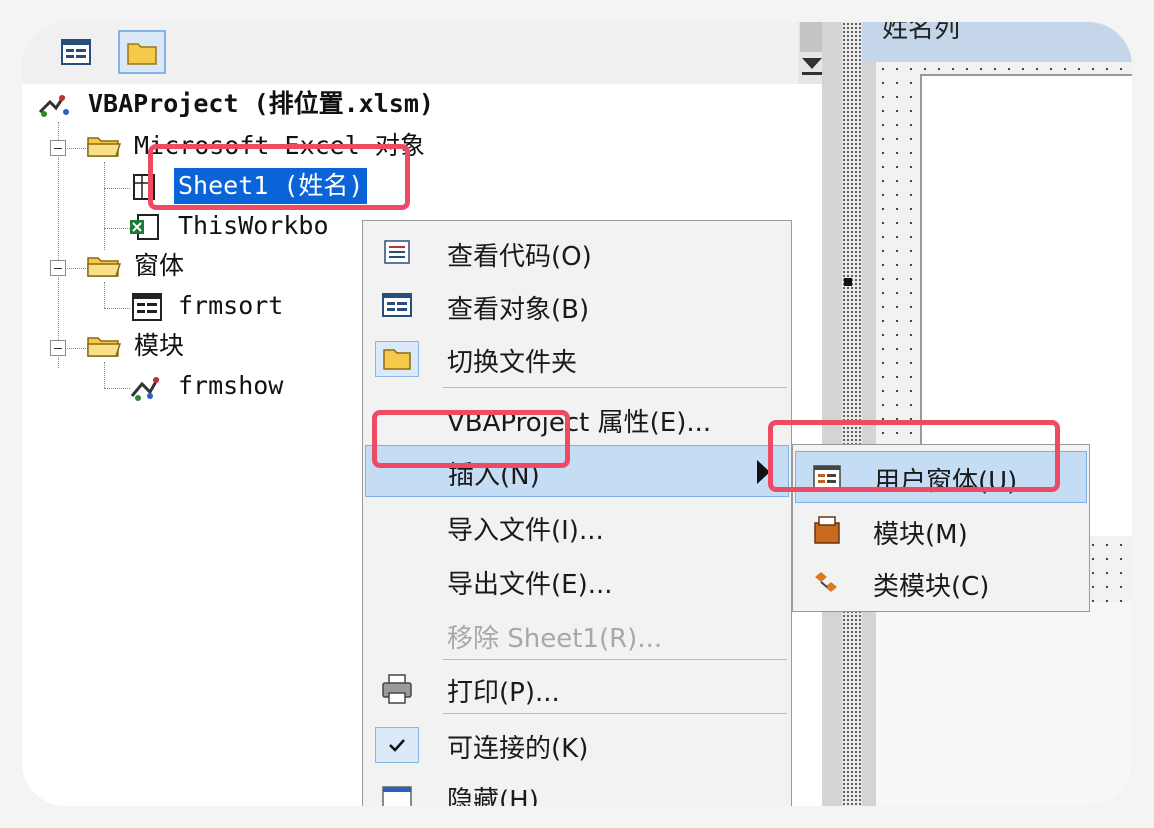  What do you see at coordinates (812, 37) in the screenshot?
I see `scroll-thumb` at bounding box center [812, 37].